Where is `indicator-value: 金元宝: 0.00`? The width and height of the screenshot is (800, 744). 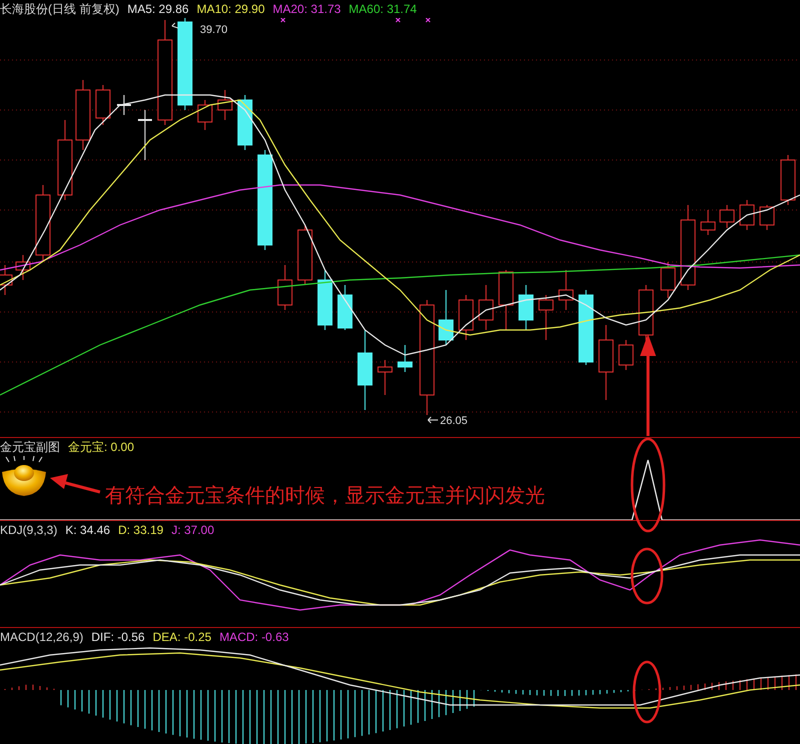
indicator-value: 金元宝: 0.00 is located at coordinates (101, 447).